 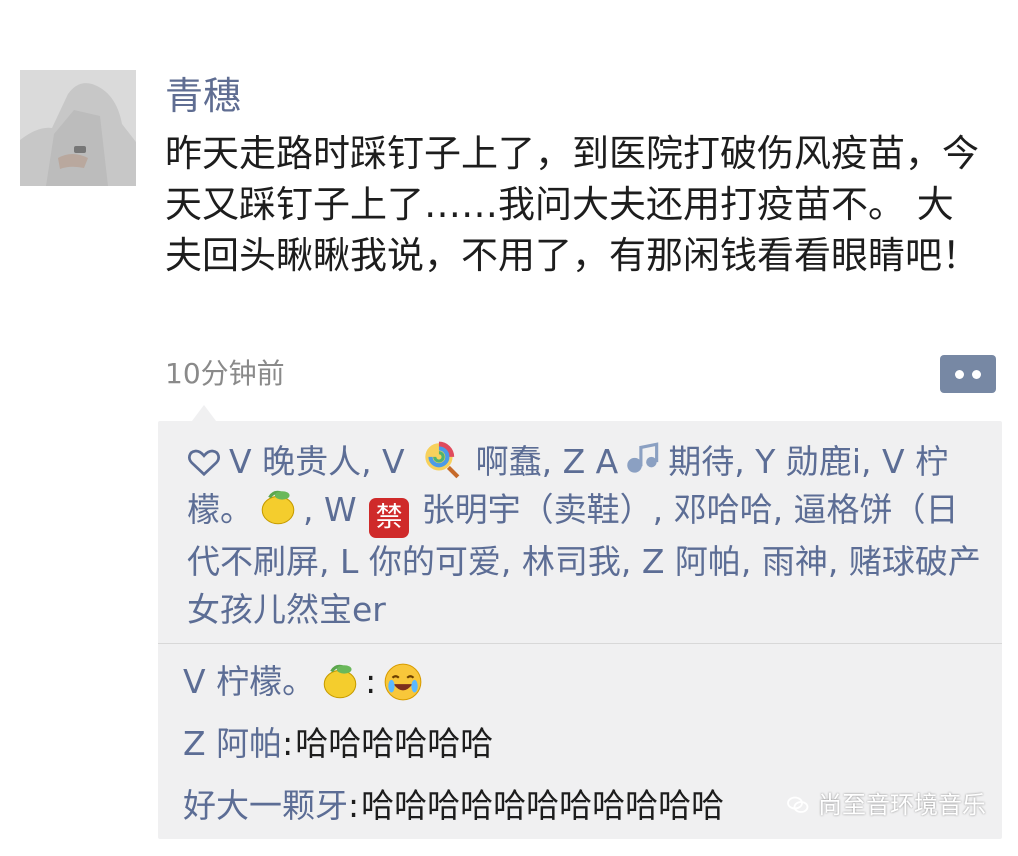 I want to click on watermark-chat-icon, so click(x=798, y=804).